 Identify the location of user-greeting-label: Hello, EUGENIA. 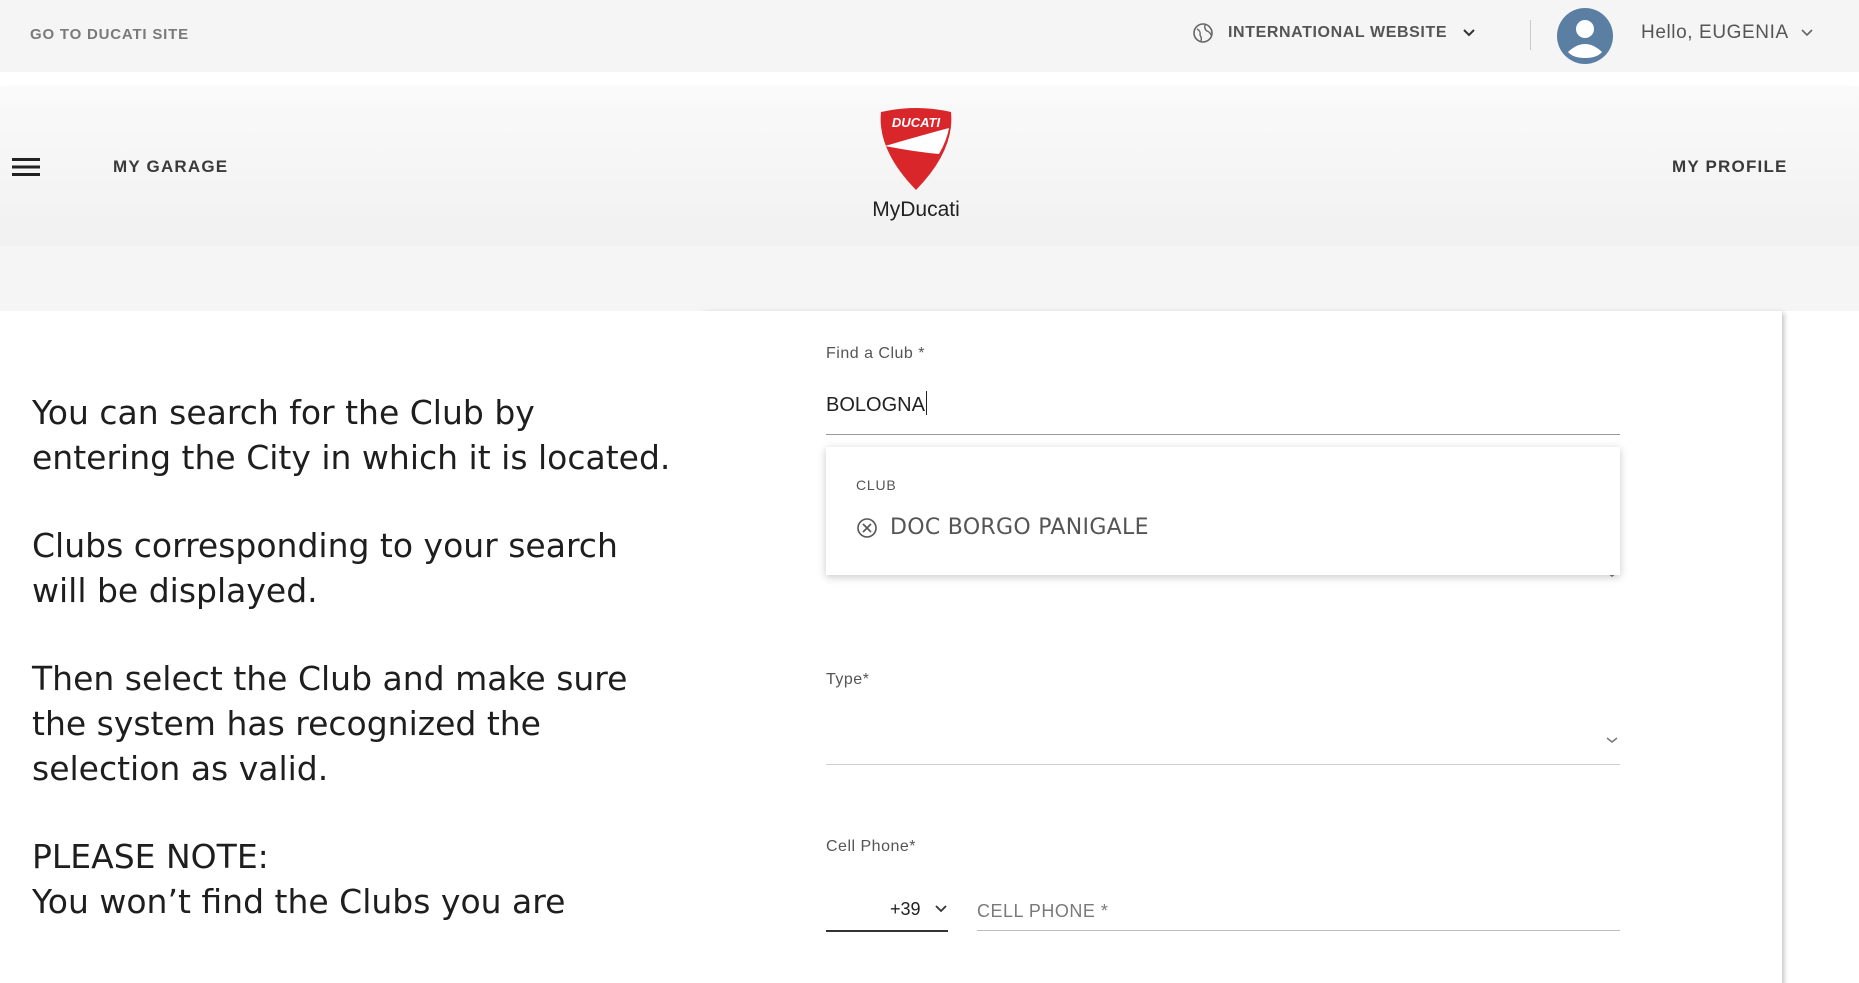
(1715, 32).